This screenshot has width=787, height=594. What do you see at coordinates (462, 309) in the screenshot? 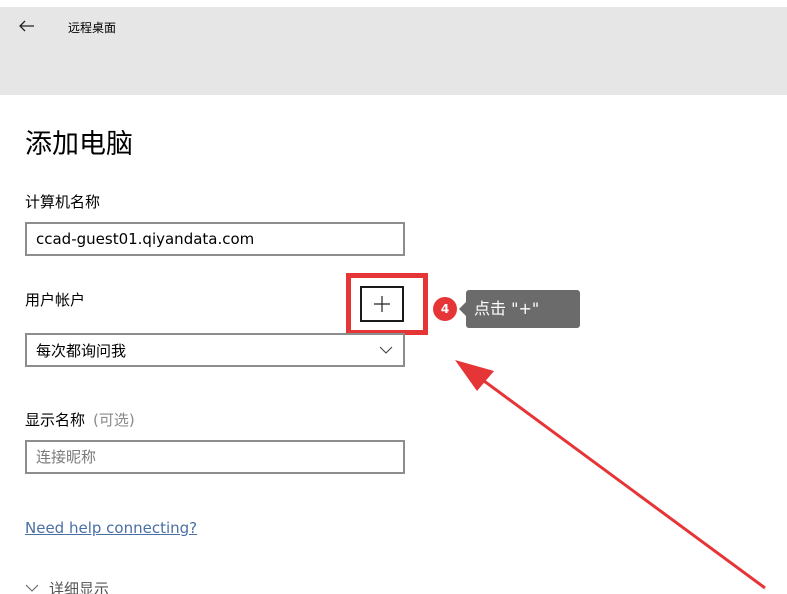
I see `tooltip-pointer` at bounding box center [462, 309].